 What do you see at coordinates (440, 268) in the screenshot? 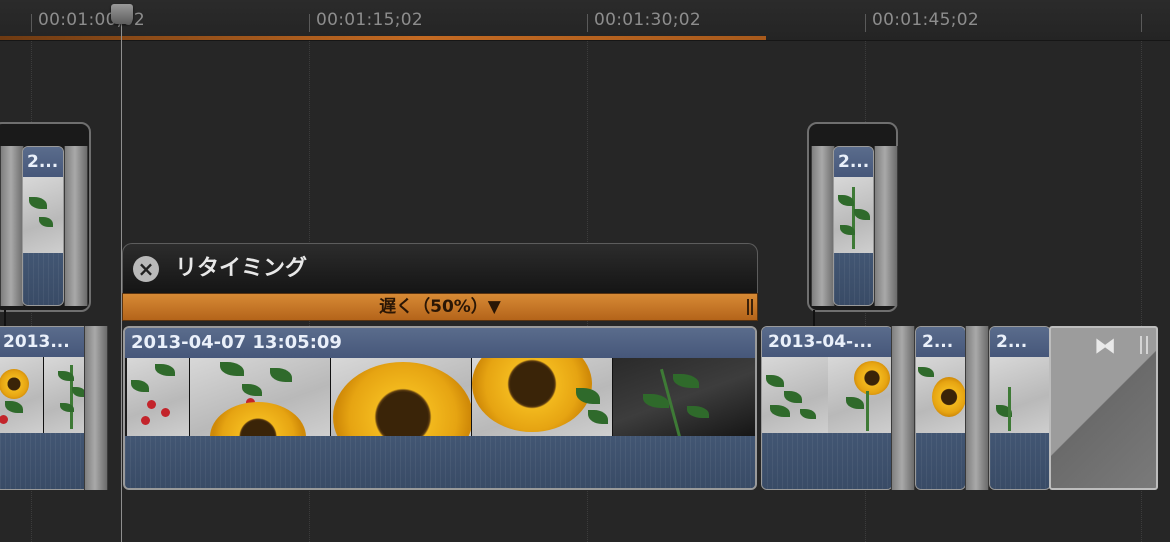
I see `retiming-editor: × リタイミング` at bounding box center [440, 268].